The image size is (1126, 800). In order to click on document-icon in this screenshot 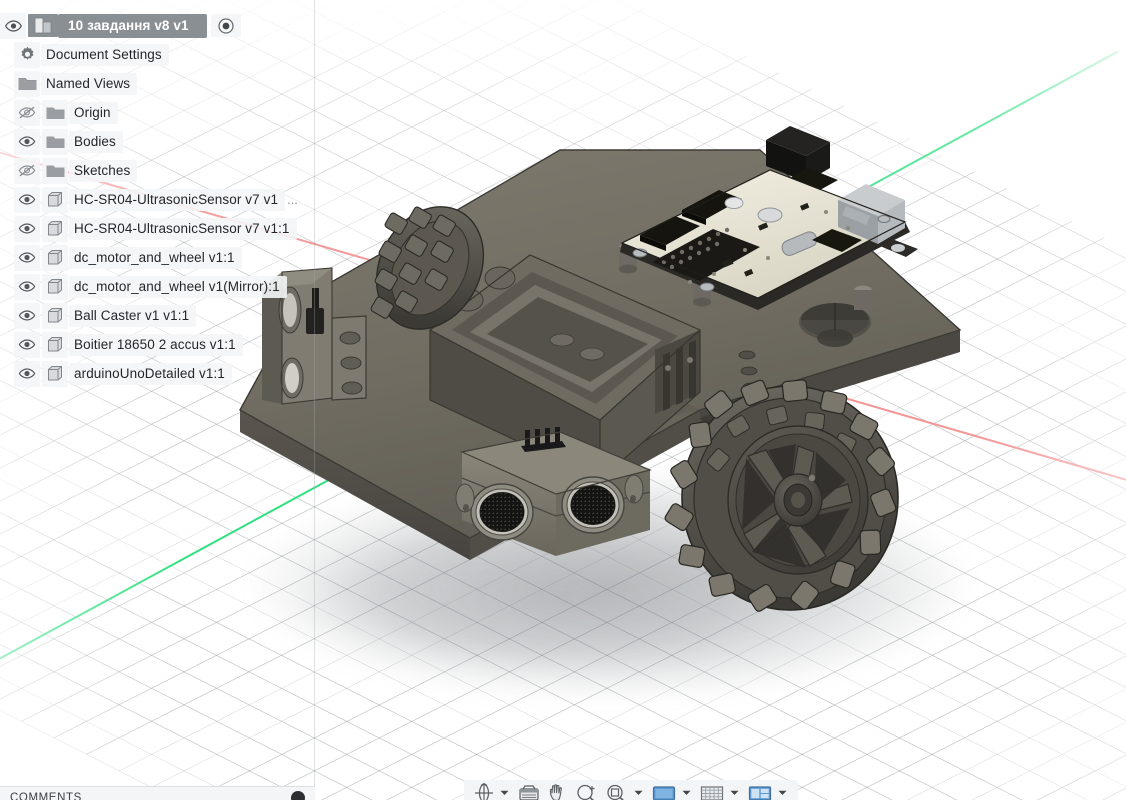, I will do `click(43, 25)`.